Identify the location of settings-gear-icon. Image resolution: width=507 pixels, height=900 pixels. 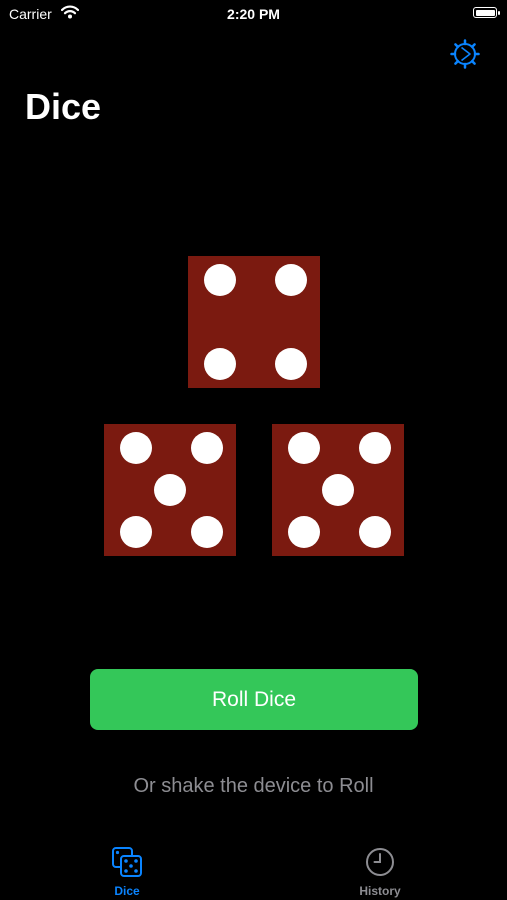
(465, 54).